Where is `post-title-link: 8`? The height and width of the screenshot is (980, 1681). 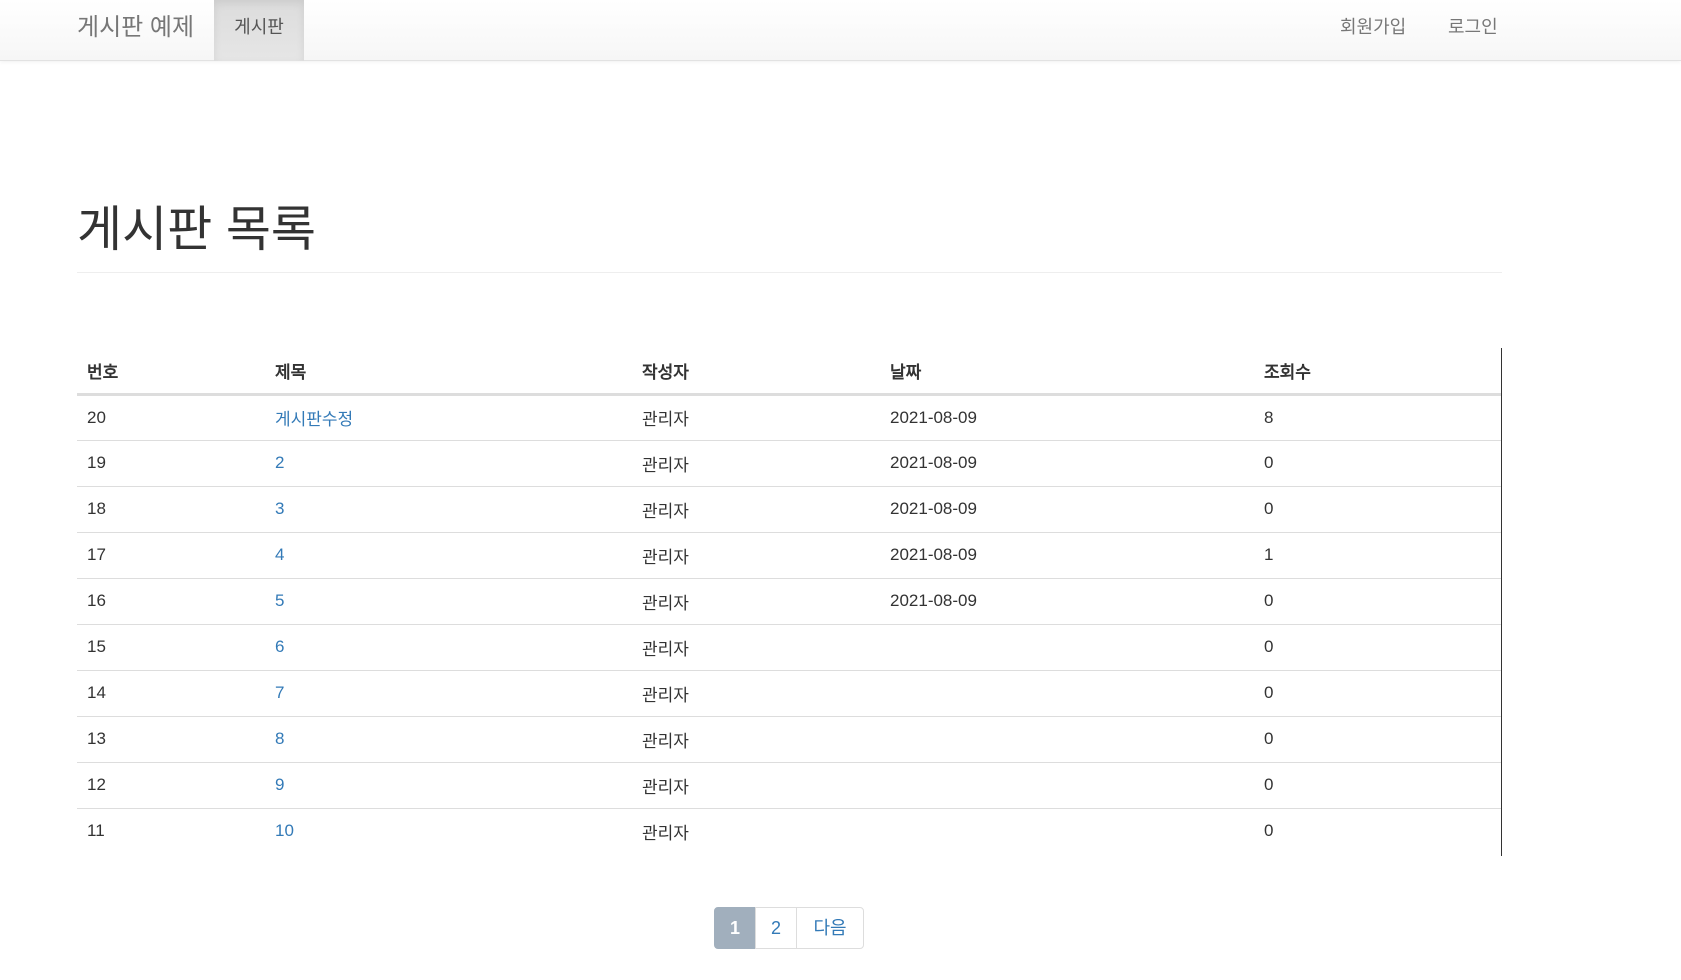
post-title-link: 8 is located at coordinates (279, 738).